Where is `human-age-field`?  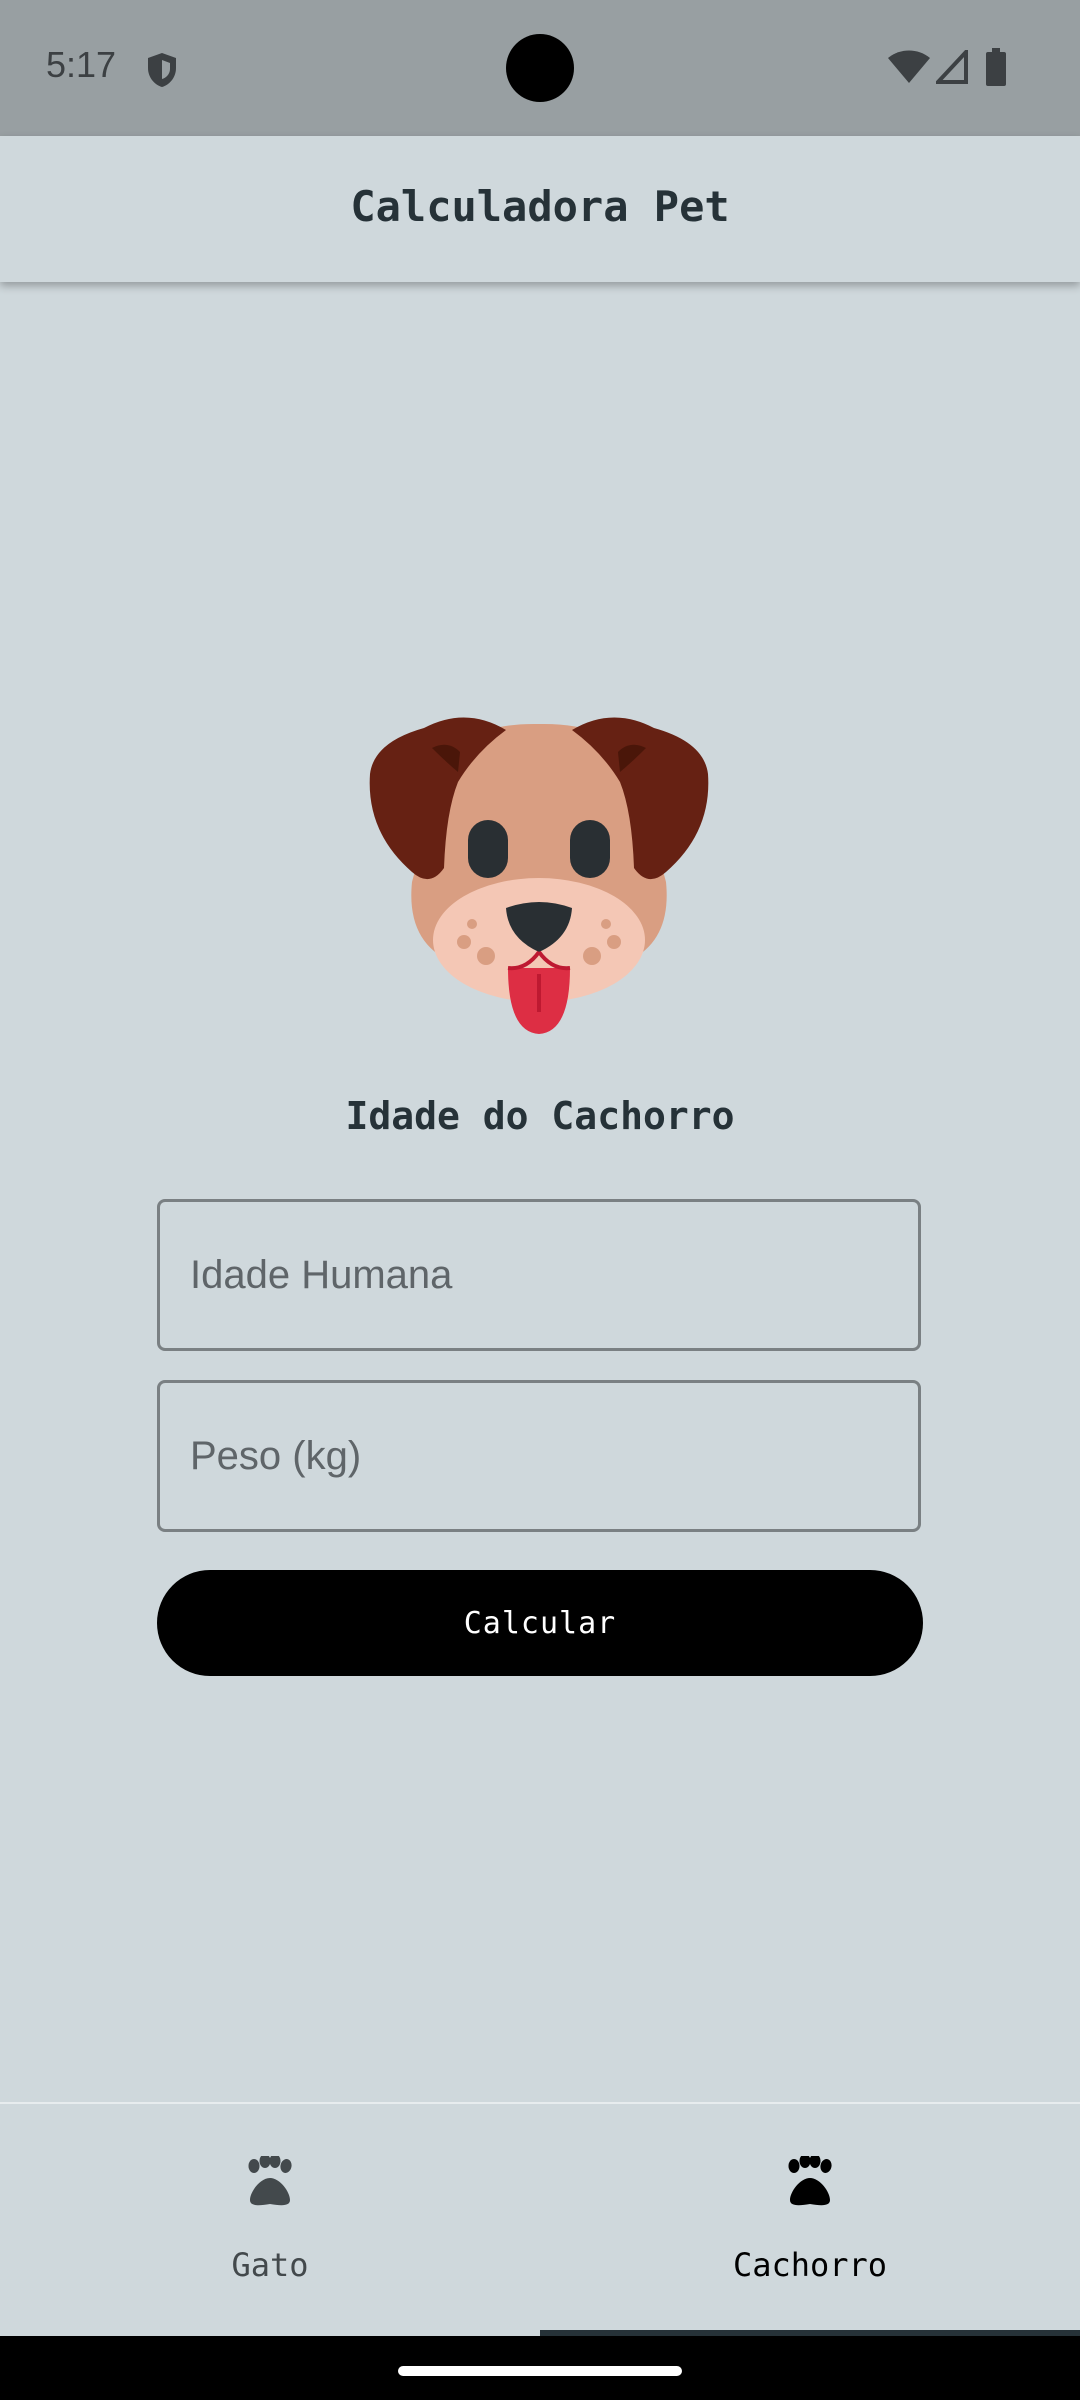
human-age-field is located at coordinates (539, 1275).